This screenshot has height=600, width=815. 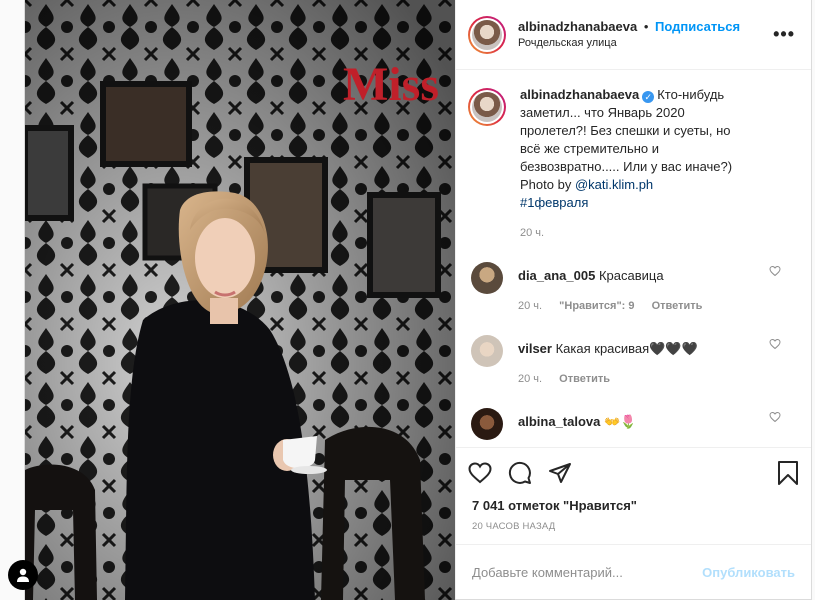 I want to click on like-button, so click(x=488, y=473).